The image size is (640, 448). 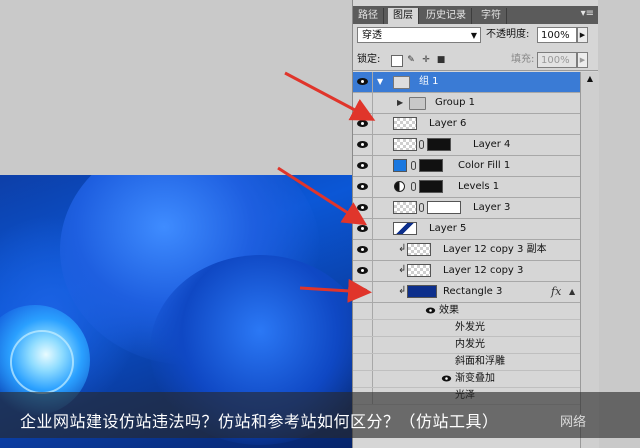 What do you see at coordinates (369, 59) in the screenshot?
I see `lock-label: 锁定:` at bounding box center [369, 59].